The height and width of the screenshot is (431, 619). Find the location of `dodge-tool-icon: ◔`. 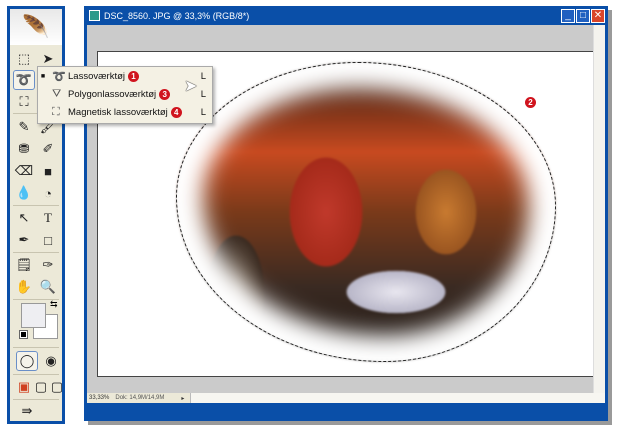

dodge-tool-icon: ◔ is located at coordinates (48, 193).